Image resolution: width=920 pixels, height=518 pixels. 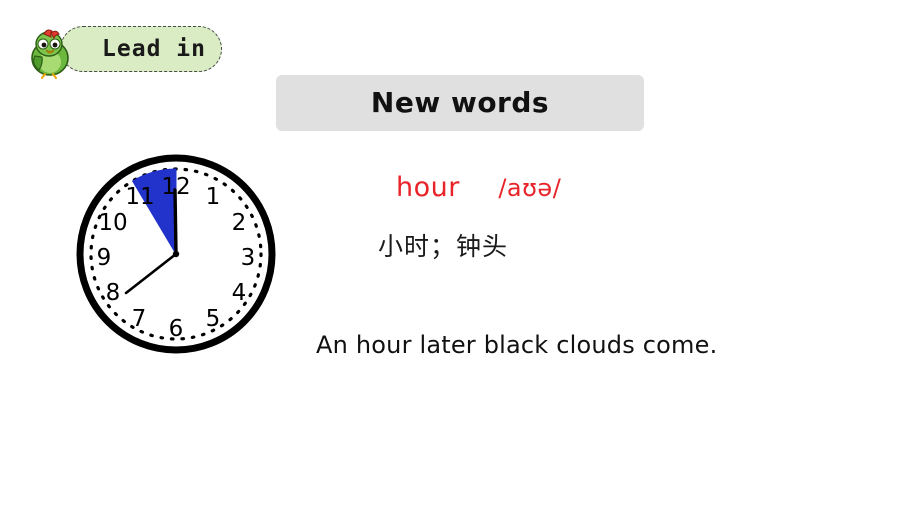 What do you see at coordinates (139, 319) in the screenshot?
I see `clock-numeral-7: 7` at bounding box center [139, 319].